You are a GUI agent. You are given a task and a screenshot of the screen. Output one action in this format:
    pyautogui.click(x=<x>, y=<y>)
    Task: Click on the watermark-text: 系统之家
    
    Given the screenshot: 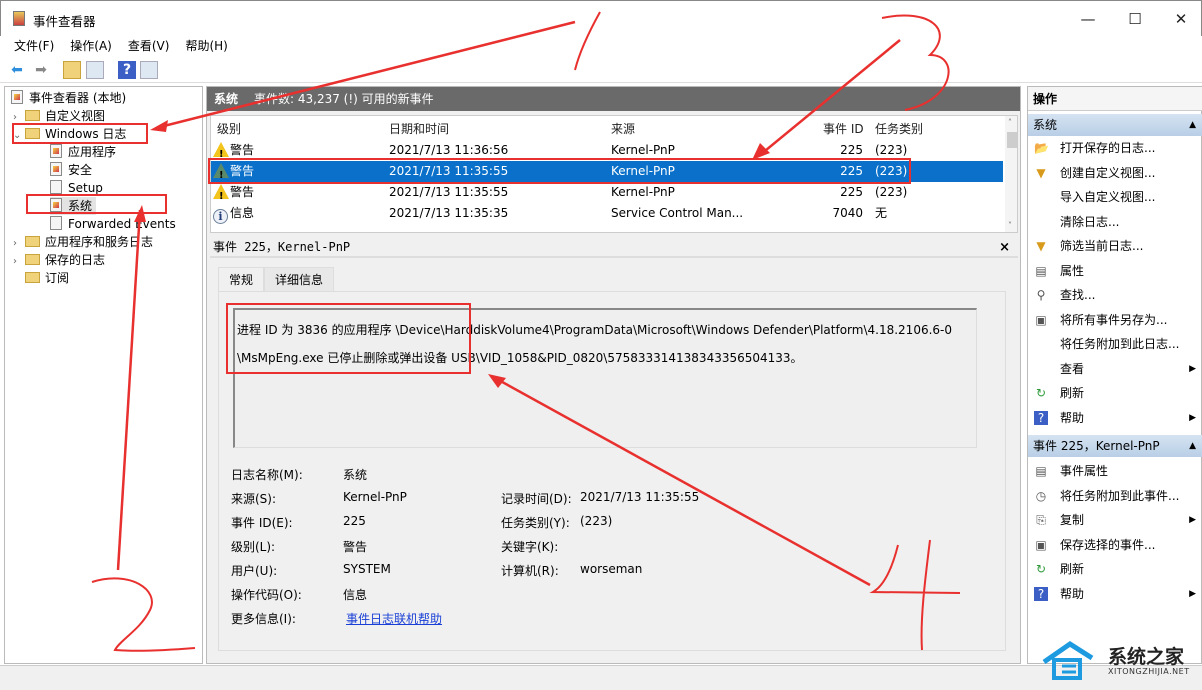 What is the action you would take?
    pyautogui.click(x=1146, y=657)
    